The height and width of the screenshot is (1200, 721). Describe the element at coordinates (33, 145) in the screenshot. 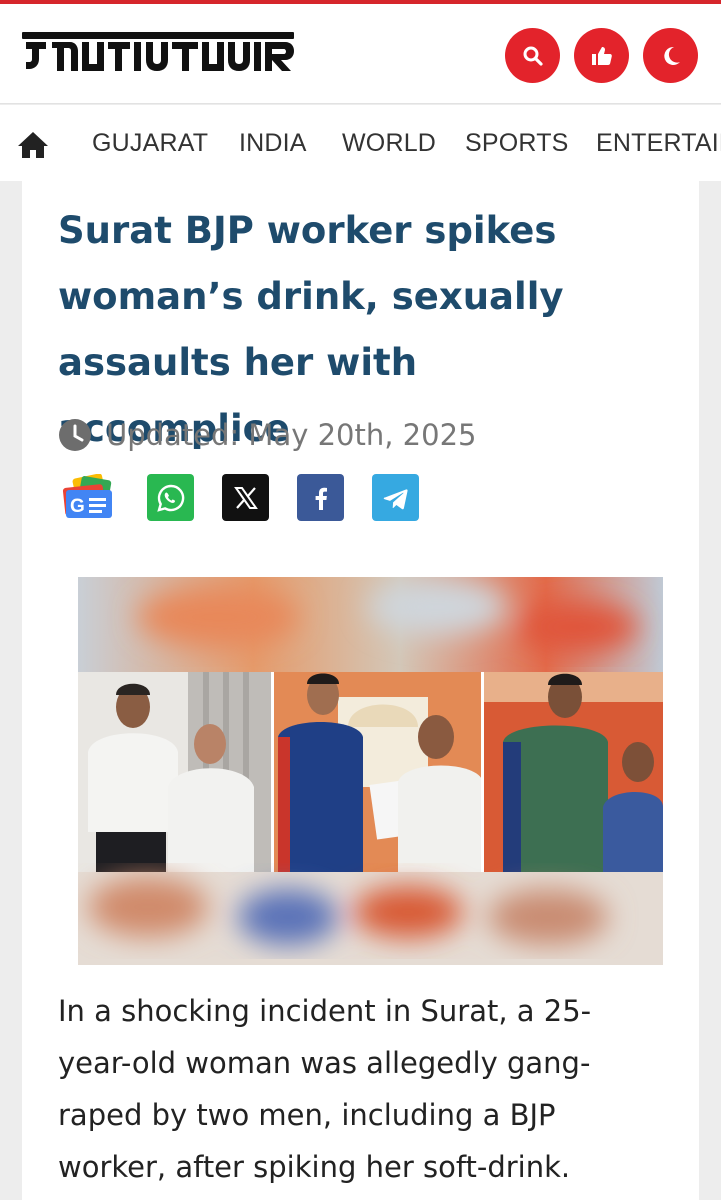

I see `home-icon` at that location.